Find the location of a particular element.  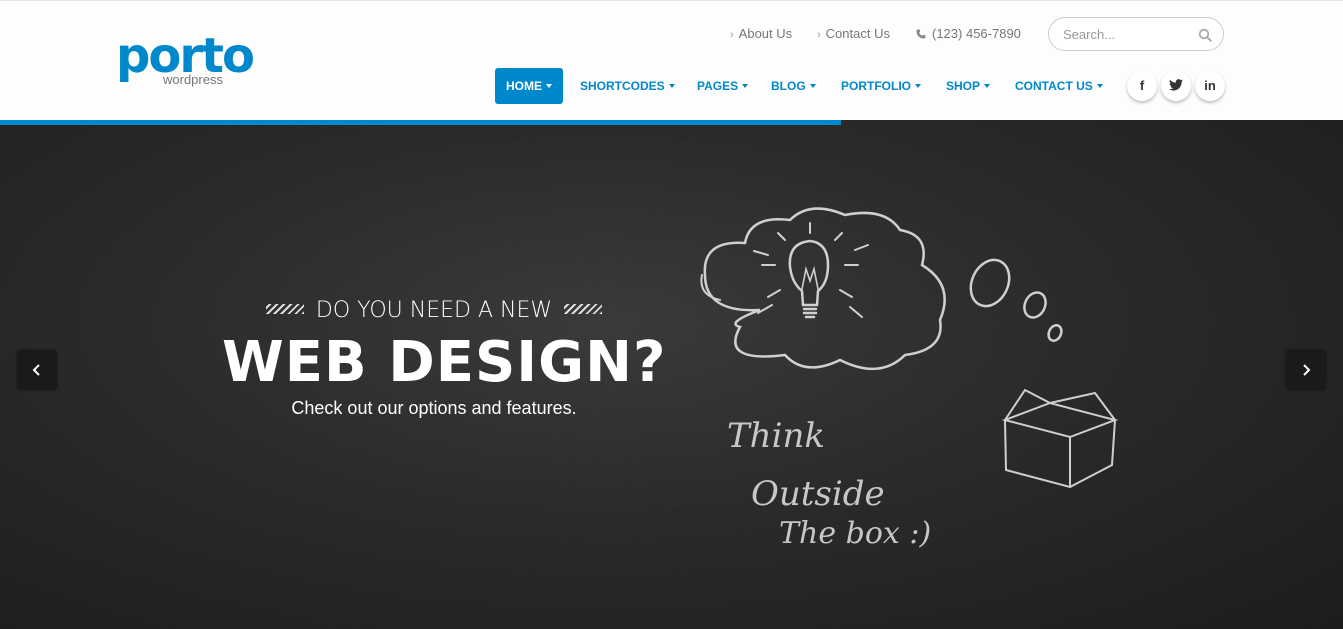

linkedin-button: in is located at coordinates (1210, 86).